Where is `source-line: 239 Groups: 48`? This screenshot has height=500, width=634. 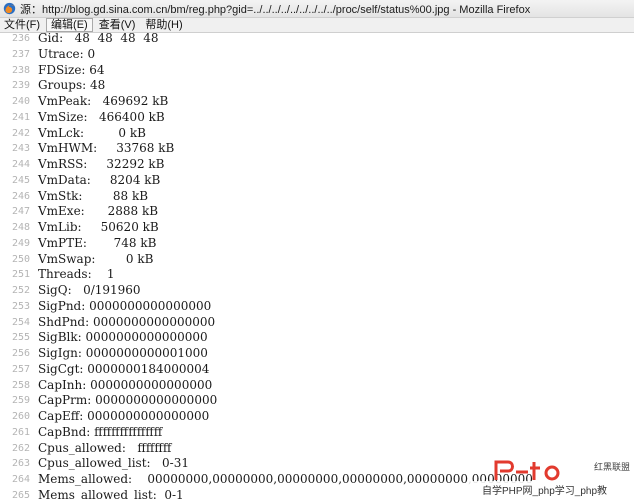 source-line: 239 Groups: 48 is located at coordinates (317, 86).